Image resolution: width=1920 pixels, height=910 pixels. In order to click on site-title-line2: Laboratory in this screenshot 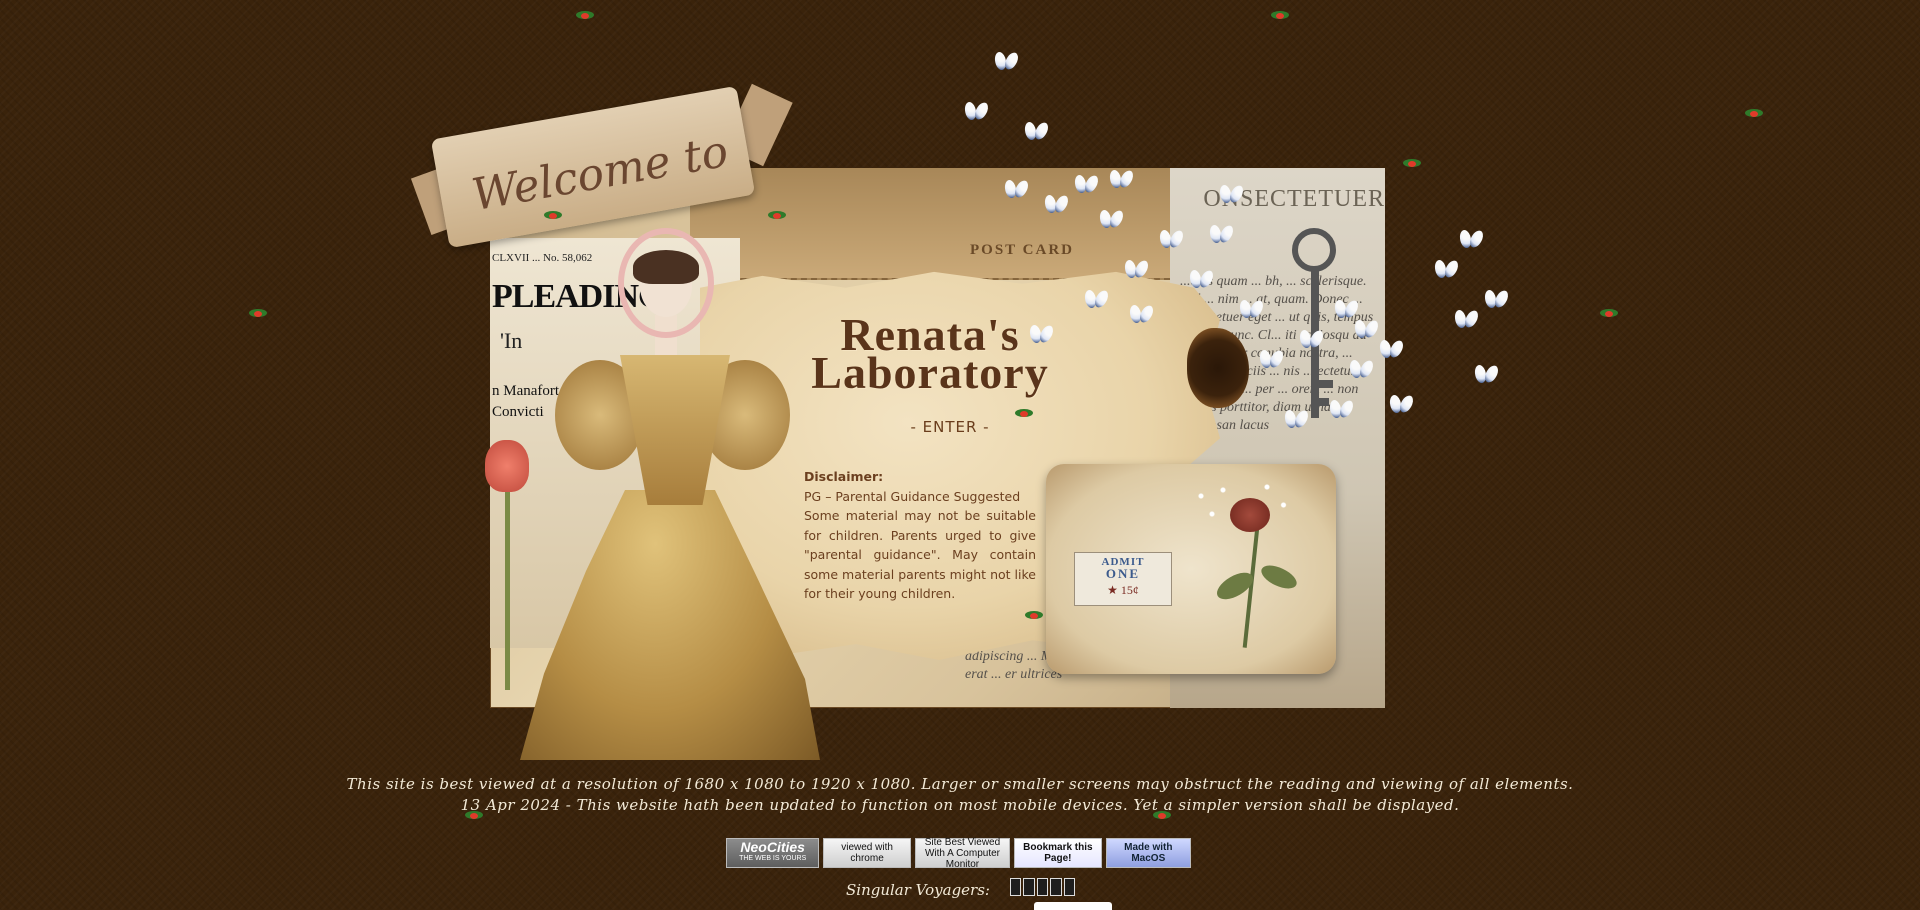, I will do `click(930, 372)`.